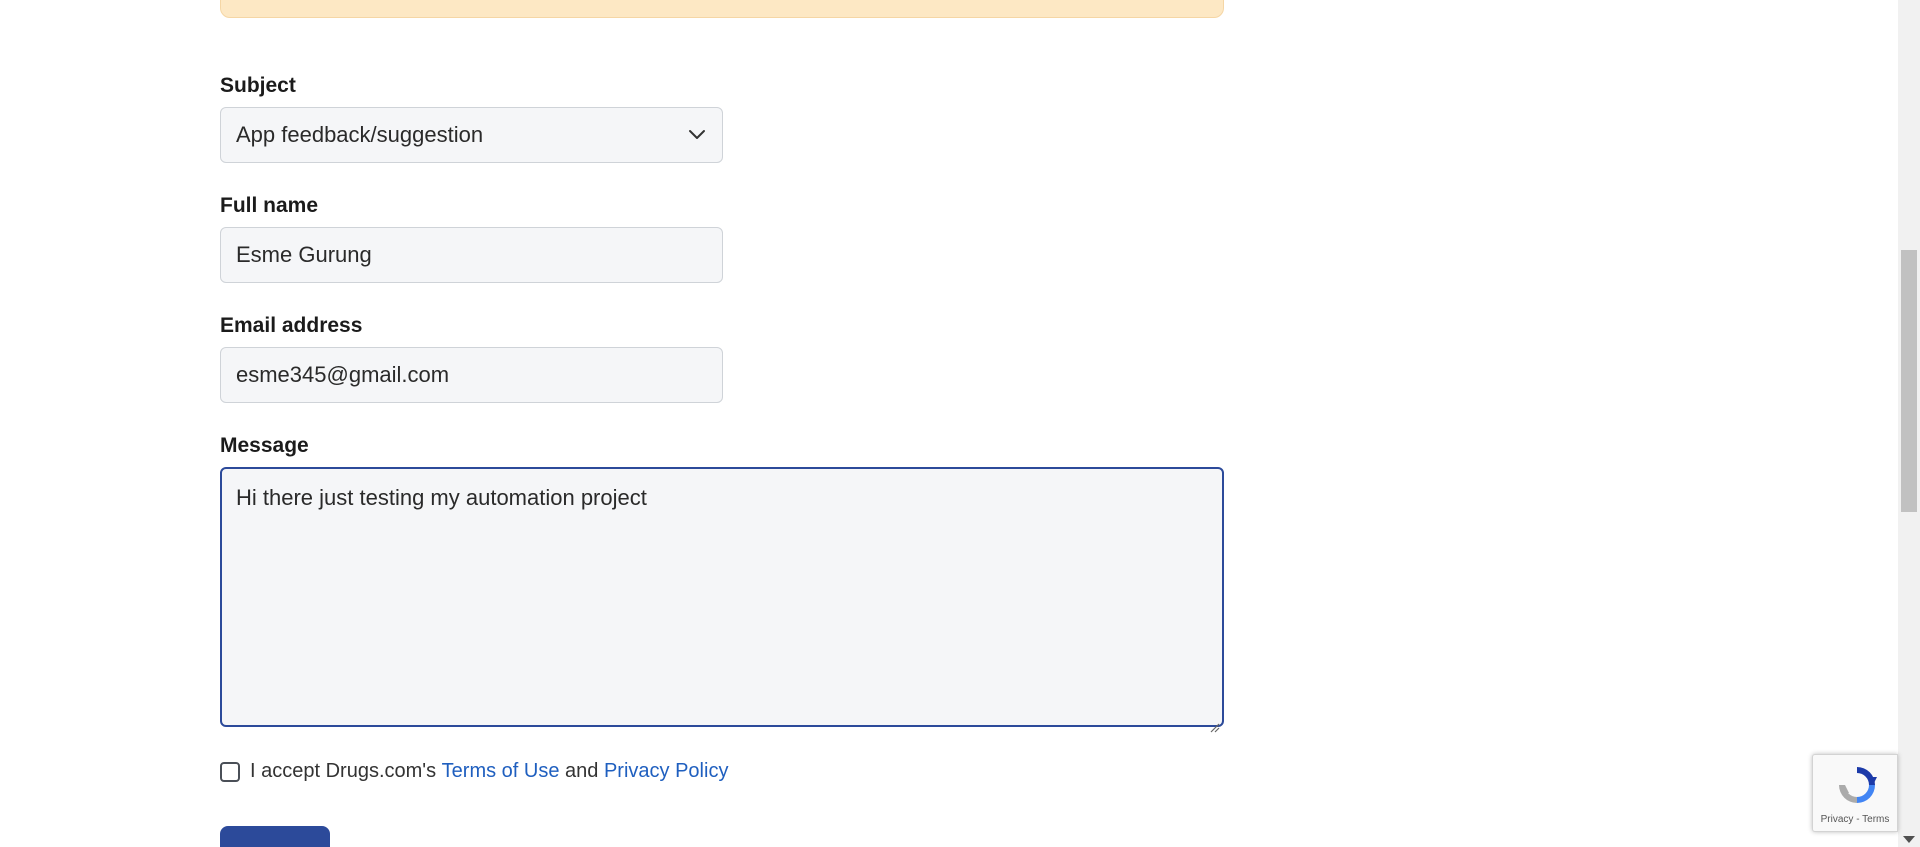  What do you see at coordinates (264, 445) in the screenshot?
I see `message-label: Message` at bounding box center [264, 445].